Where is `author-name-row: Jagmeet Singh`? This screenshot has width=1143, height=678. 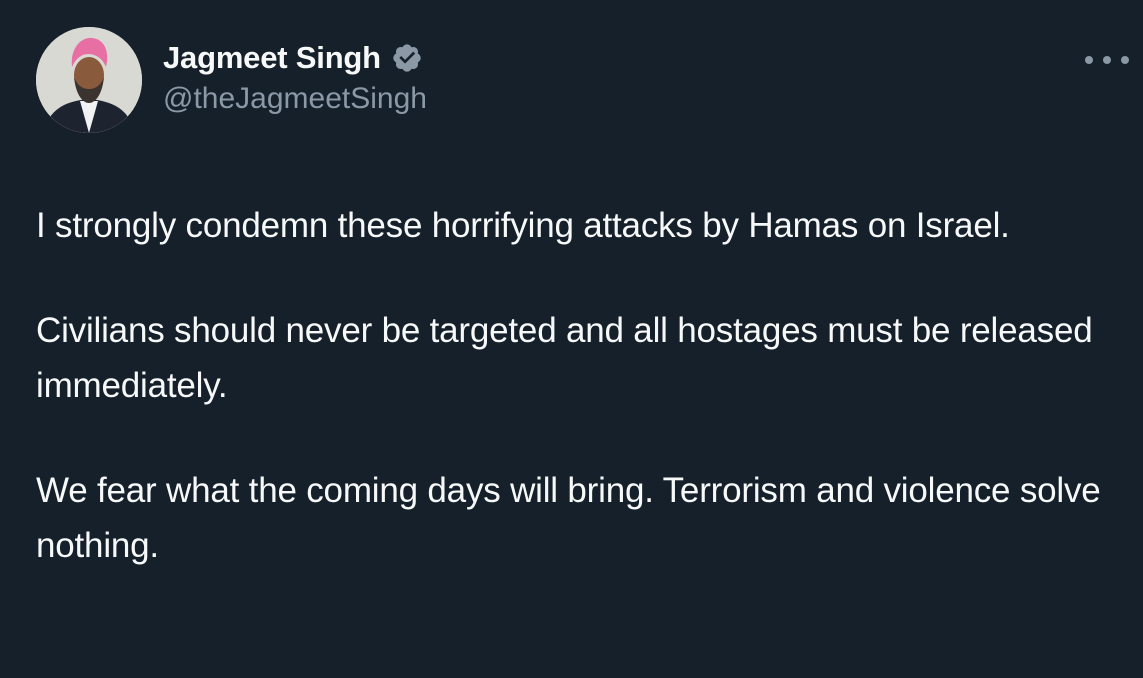 author-name-row: Jagmeet Singh is located at coordinates (293, 58).